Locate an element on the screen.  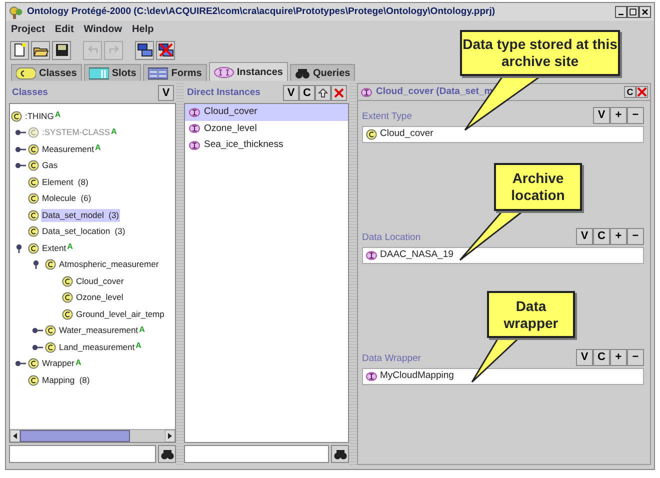
instance-tab-icon is located at coordinates (224, 72).